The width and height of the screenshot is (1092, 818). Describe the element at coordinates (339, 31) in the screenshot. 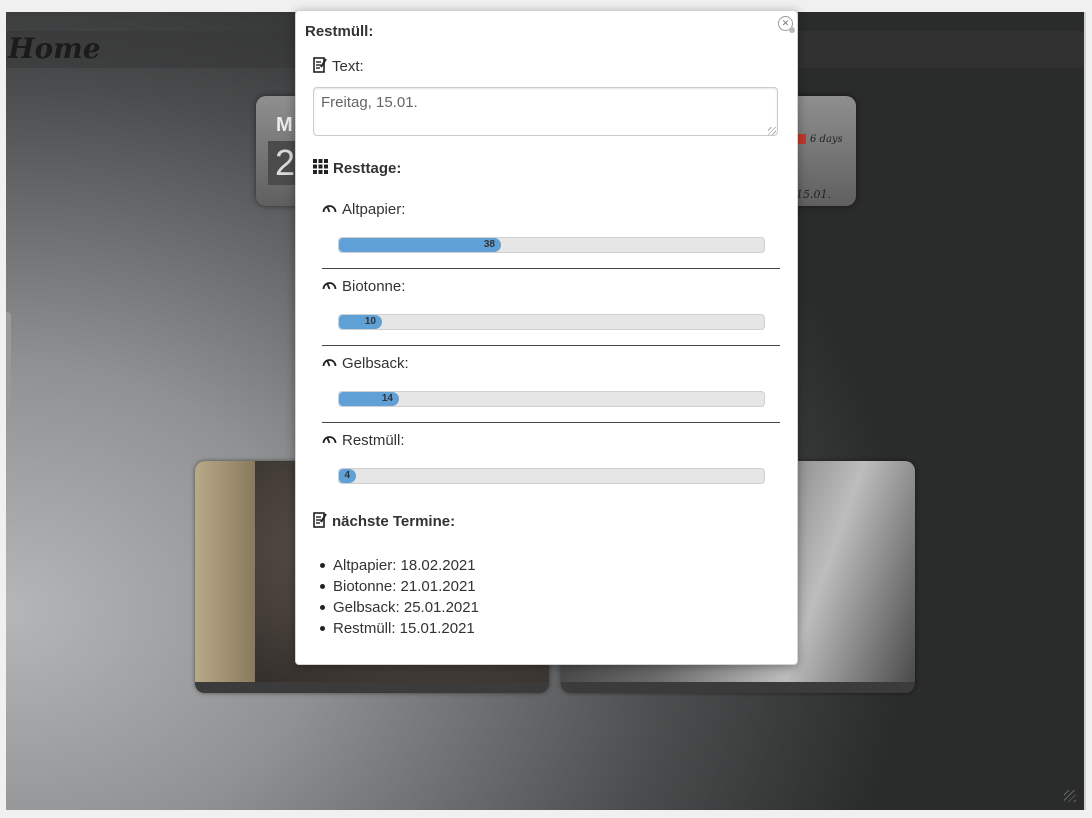

I see `popup-title: Restmüll:` at that location.